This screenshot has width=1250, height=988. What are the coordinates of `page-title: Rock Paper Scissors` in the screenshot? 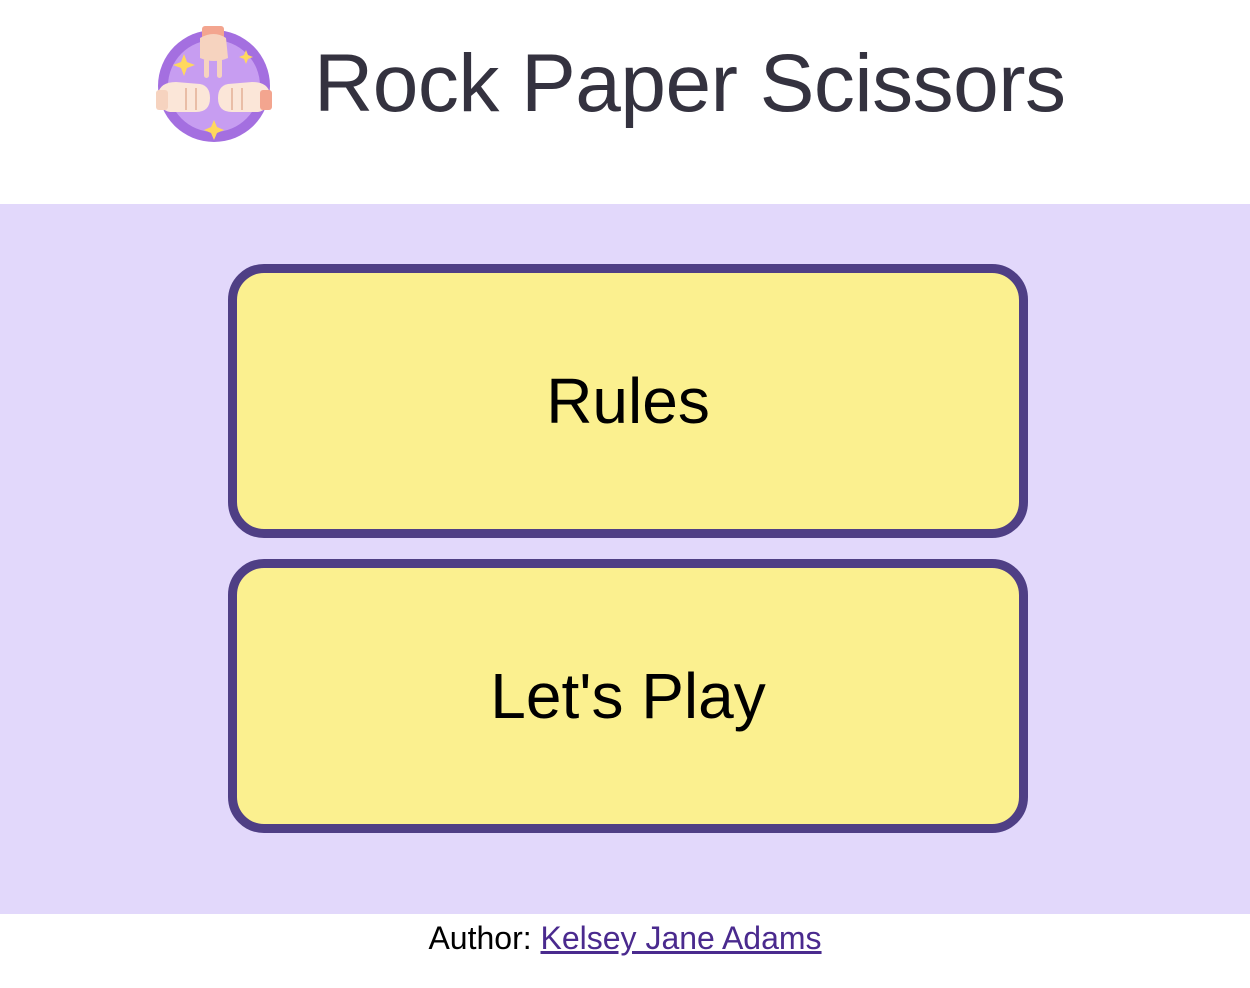 It's located at (690, 83).